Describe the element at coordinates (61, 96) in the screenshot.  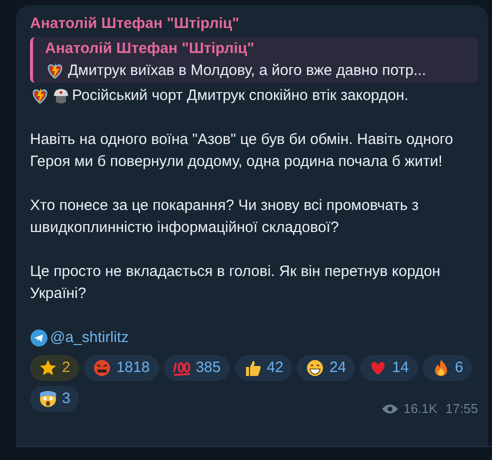
I see `helmet-icon` at that location.